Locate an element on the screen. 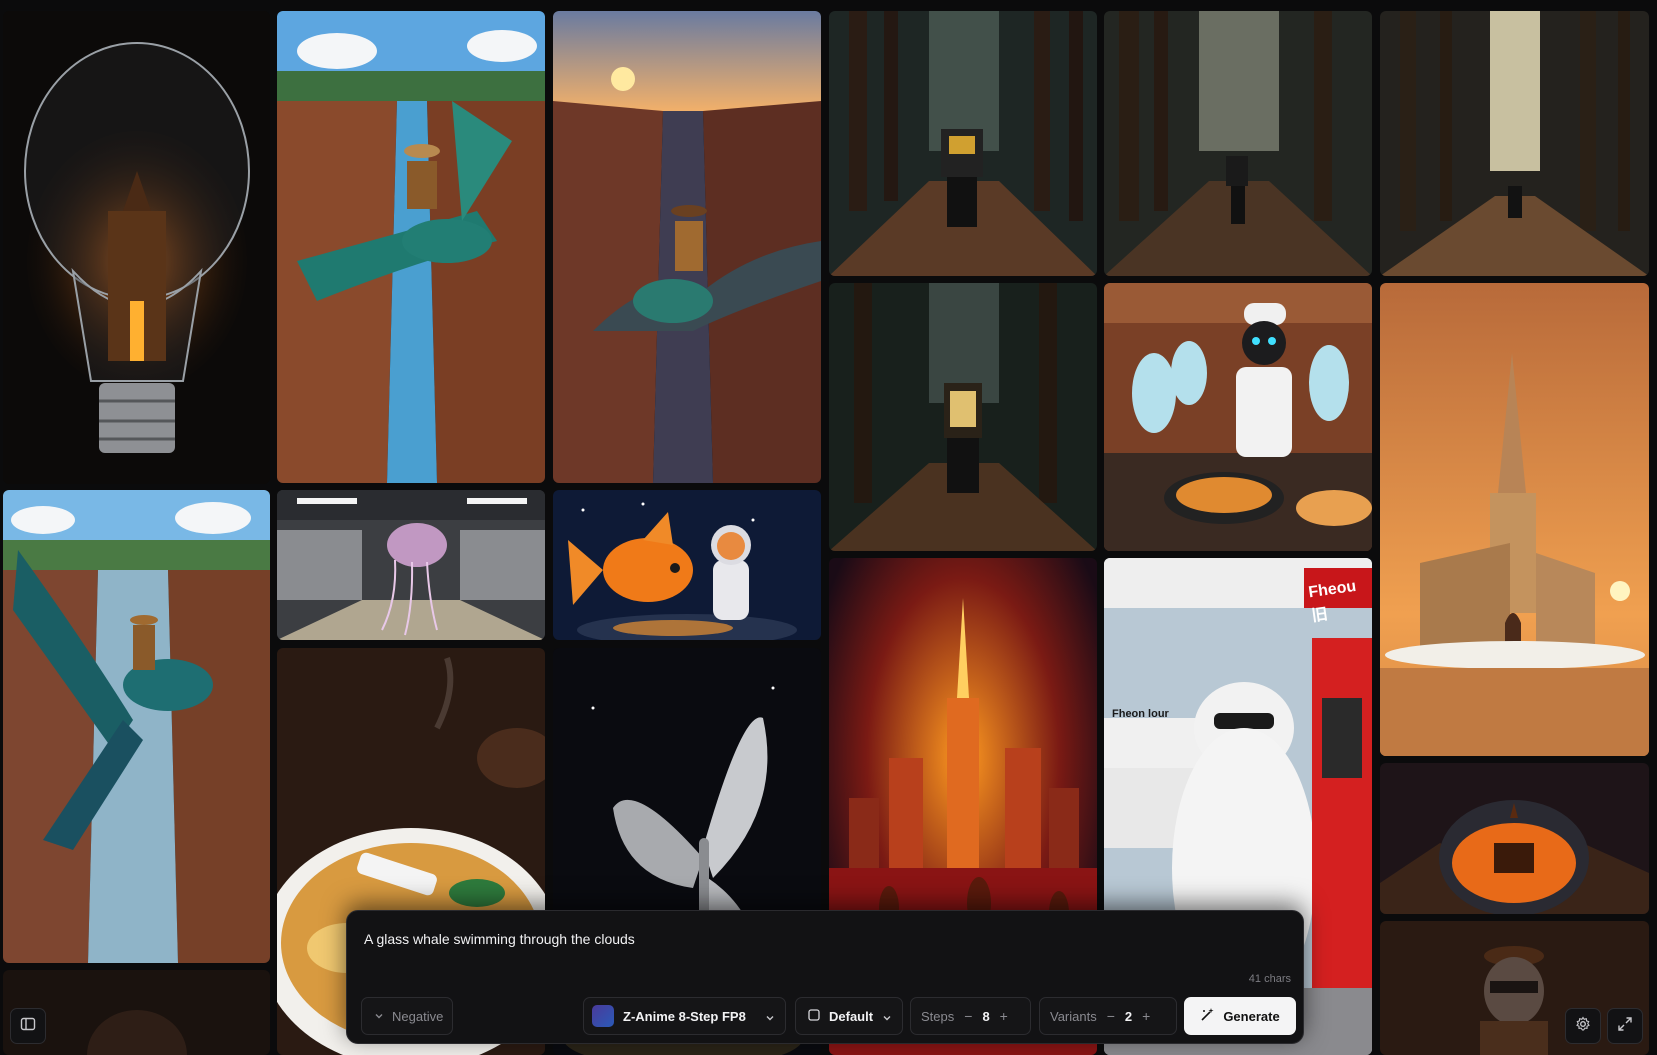  generate-label: Generate is located at coordinates (1251, 1016).